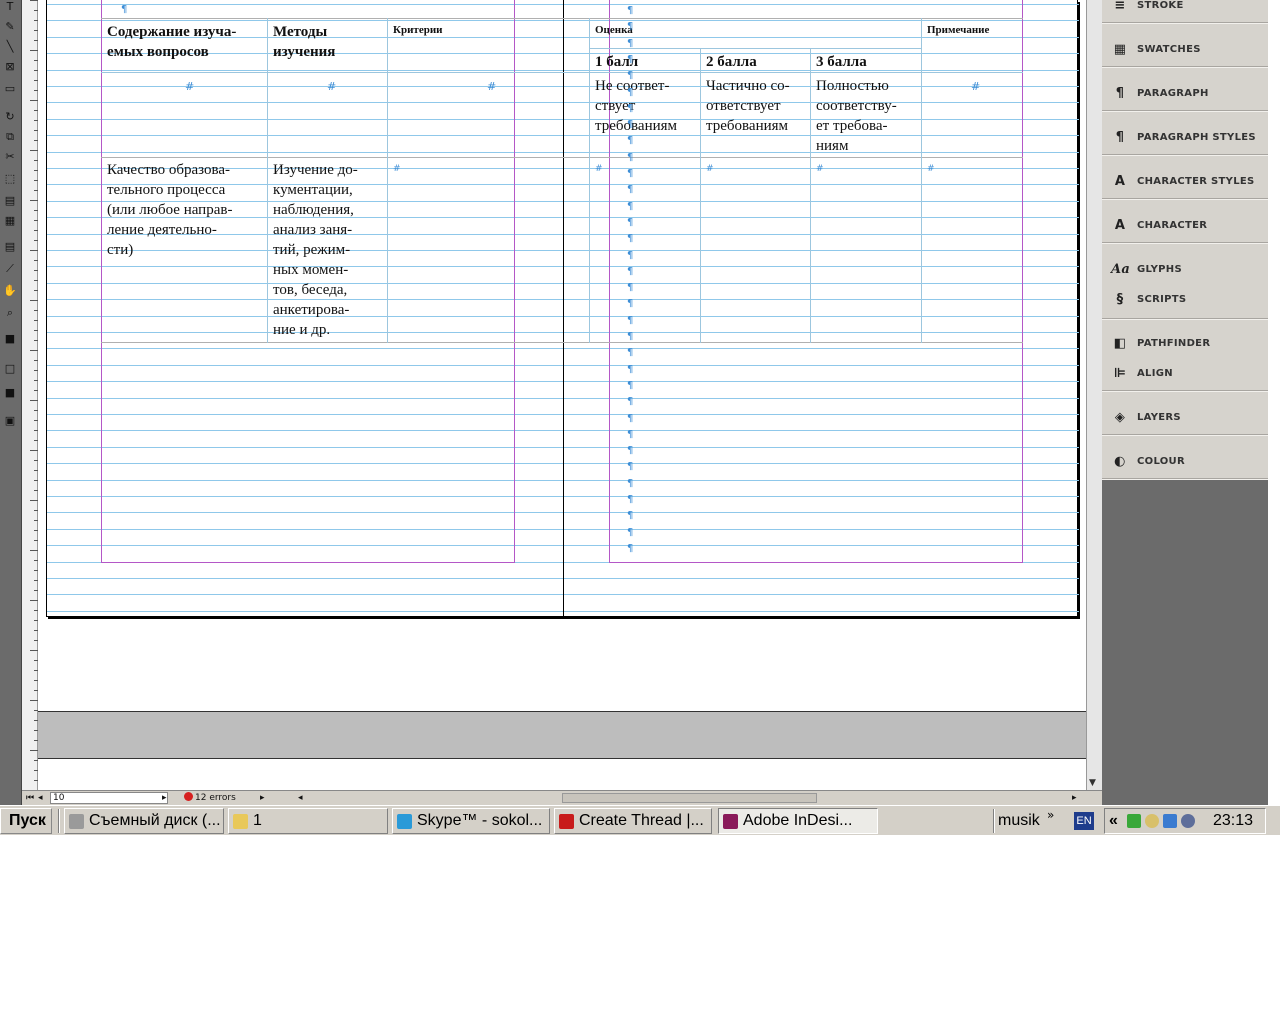 This screenshot has height=1024, width=1280. I want to click on note-tool-icon: ▤, so click(10, 247).